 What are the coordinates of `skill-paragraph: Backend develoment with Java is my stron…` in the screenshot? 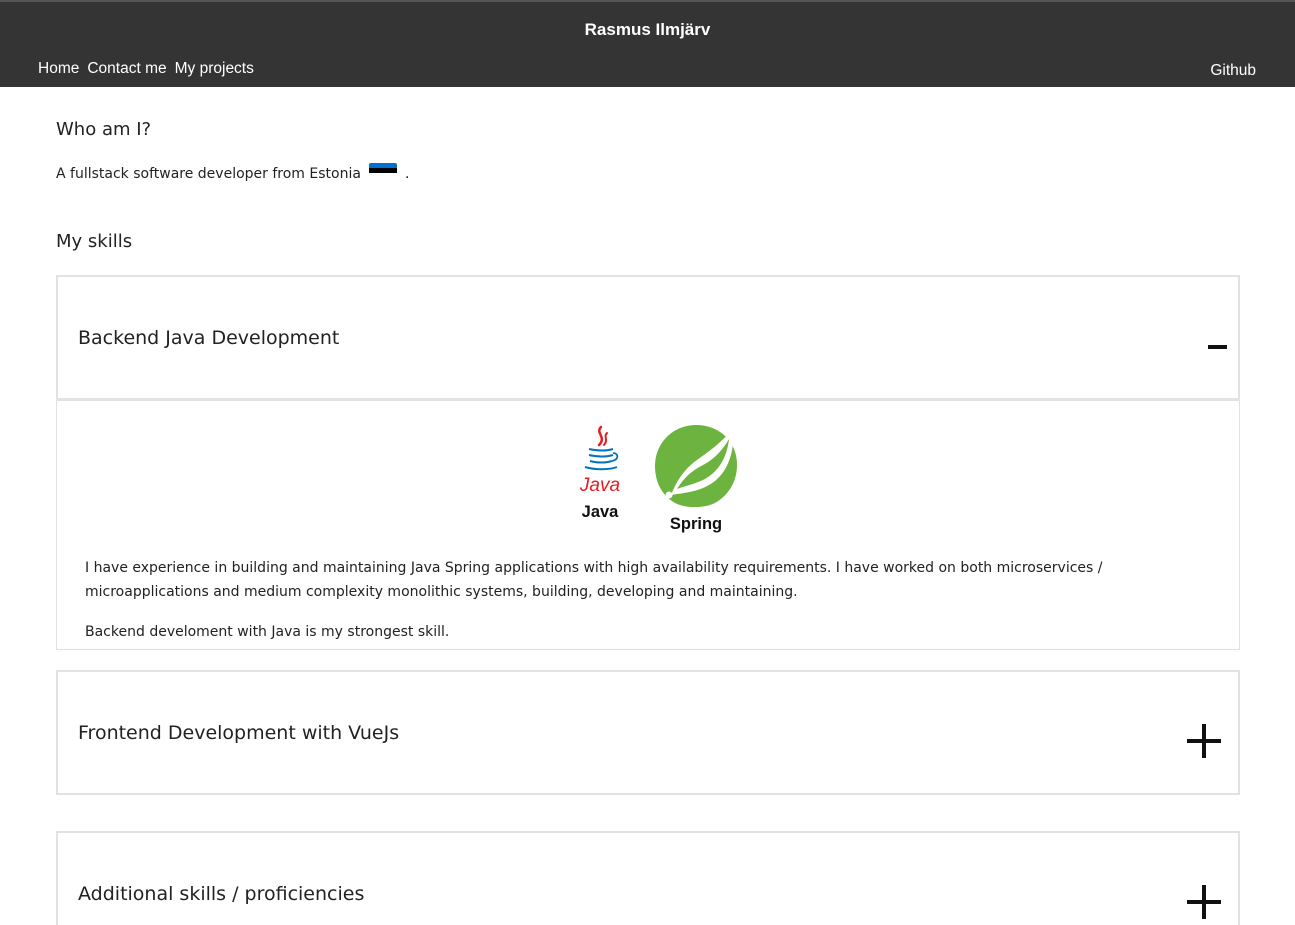 It's located at (267, 632).